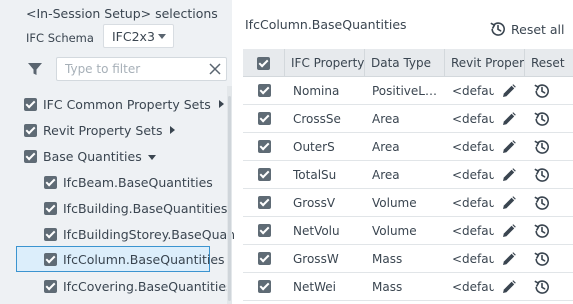 Image resolution: width=573 pixels, height=304 pixels. I want to click on tree-item-label: IfcBuilding.BaseQuantities, so click(145, 208).